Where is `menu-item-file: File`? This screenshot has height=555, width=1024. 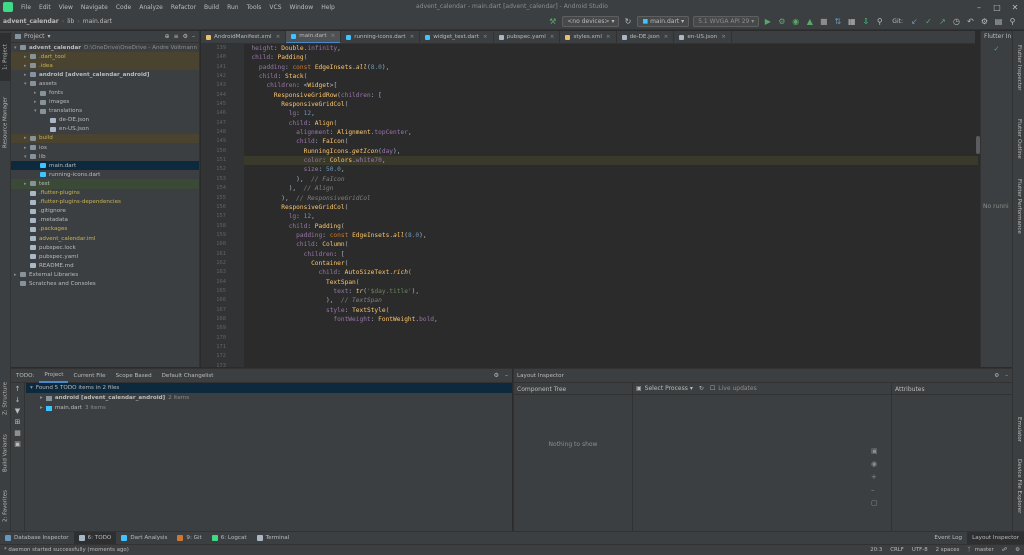
menu-item-file: File is located at coordinates (26, 7).